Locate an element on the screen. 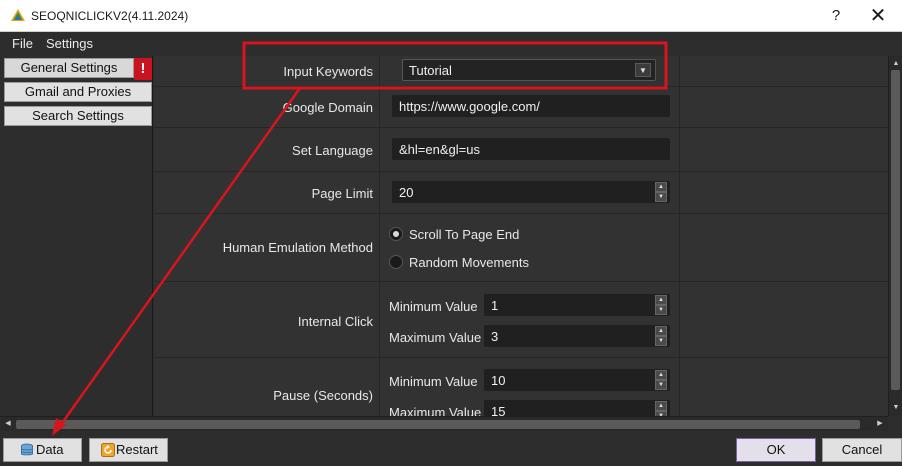 This screenshot has height=466, width=902. restart-icon is located at coordinates (108, 450).